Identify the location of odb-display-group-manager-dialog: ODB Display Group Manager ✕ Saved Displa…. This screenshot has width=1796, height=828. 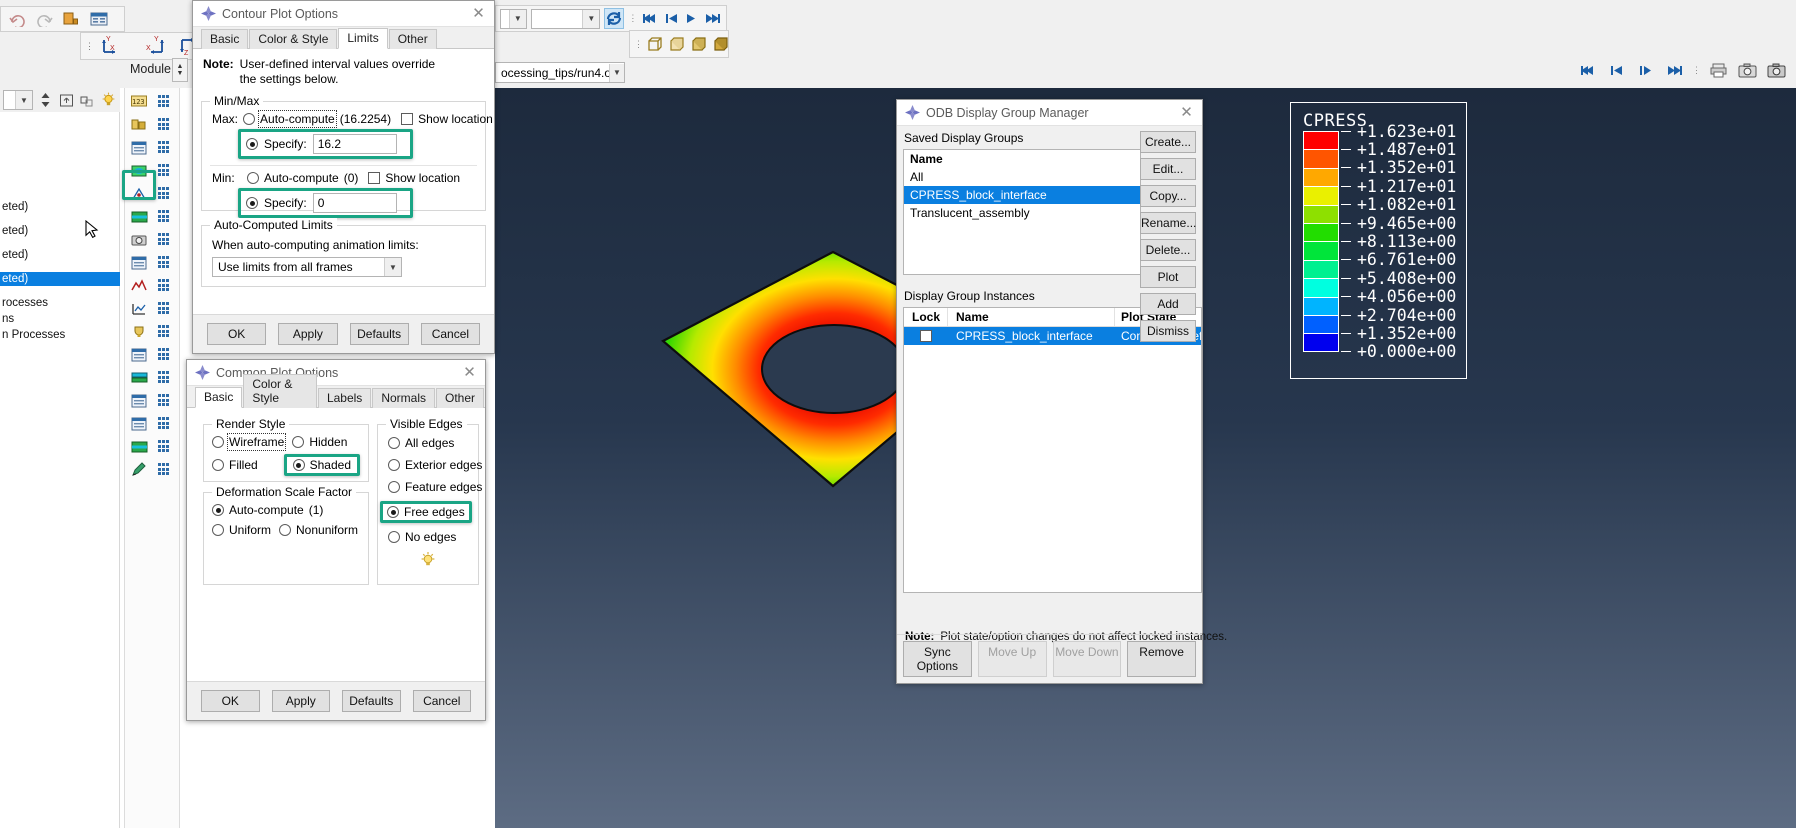
(1061, 391).